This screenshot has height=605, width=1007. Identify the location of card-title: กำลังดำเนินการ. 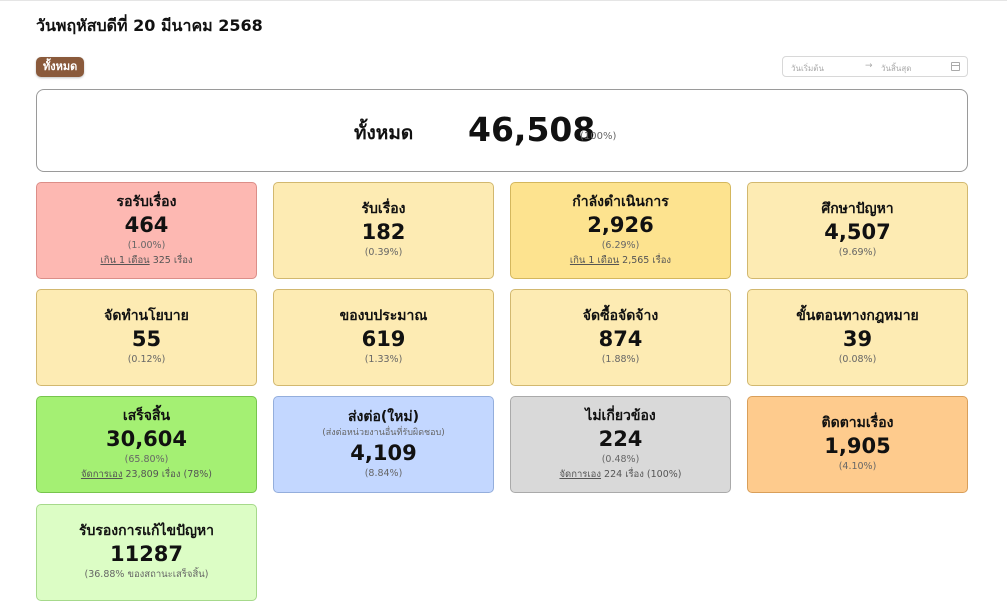
(620, 202).